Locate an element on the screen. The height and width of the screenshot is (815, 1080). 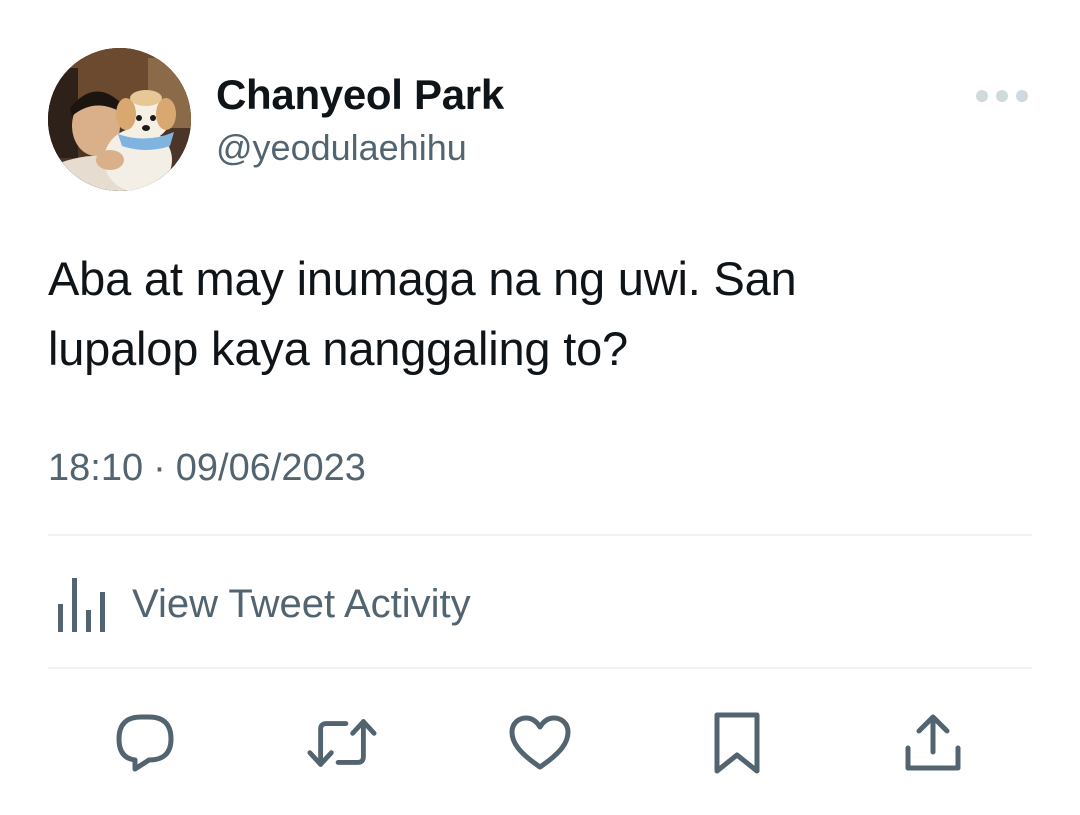
user-handle: @yeodulaehihu is located at coordinates (341, 148).